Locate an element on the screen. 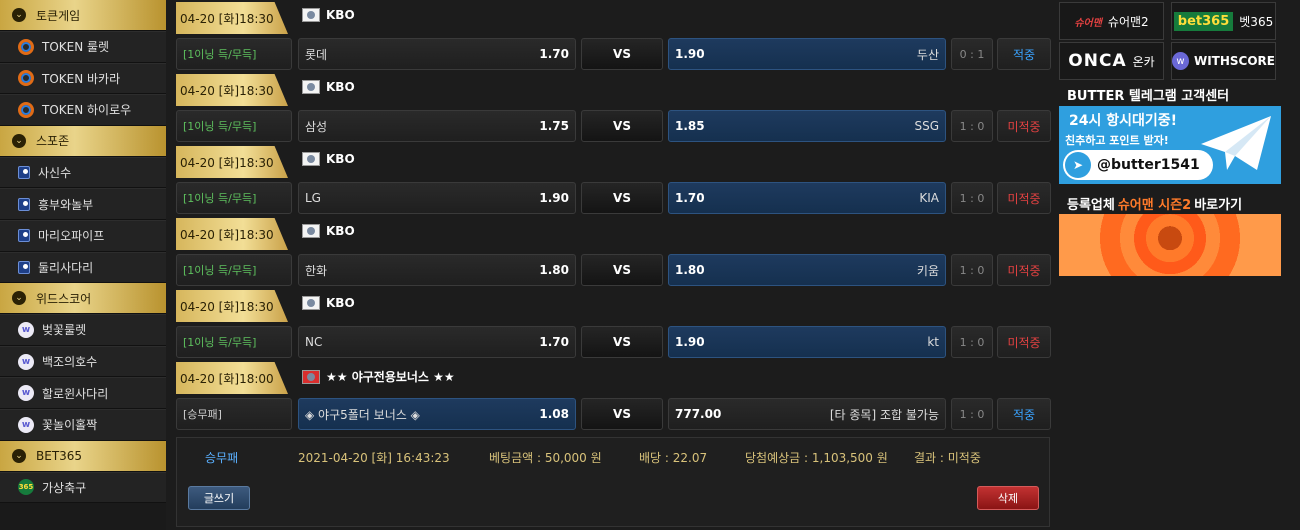 The image size is (1300, 530). telegram-line1: 24시 항시대기중! is located at coordinates (1123, 121).